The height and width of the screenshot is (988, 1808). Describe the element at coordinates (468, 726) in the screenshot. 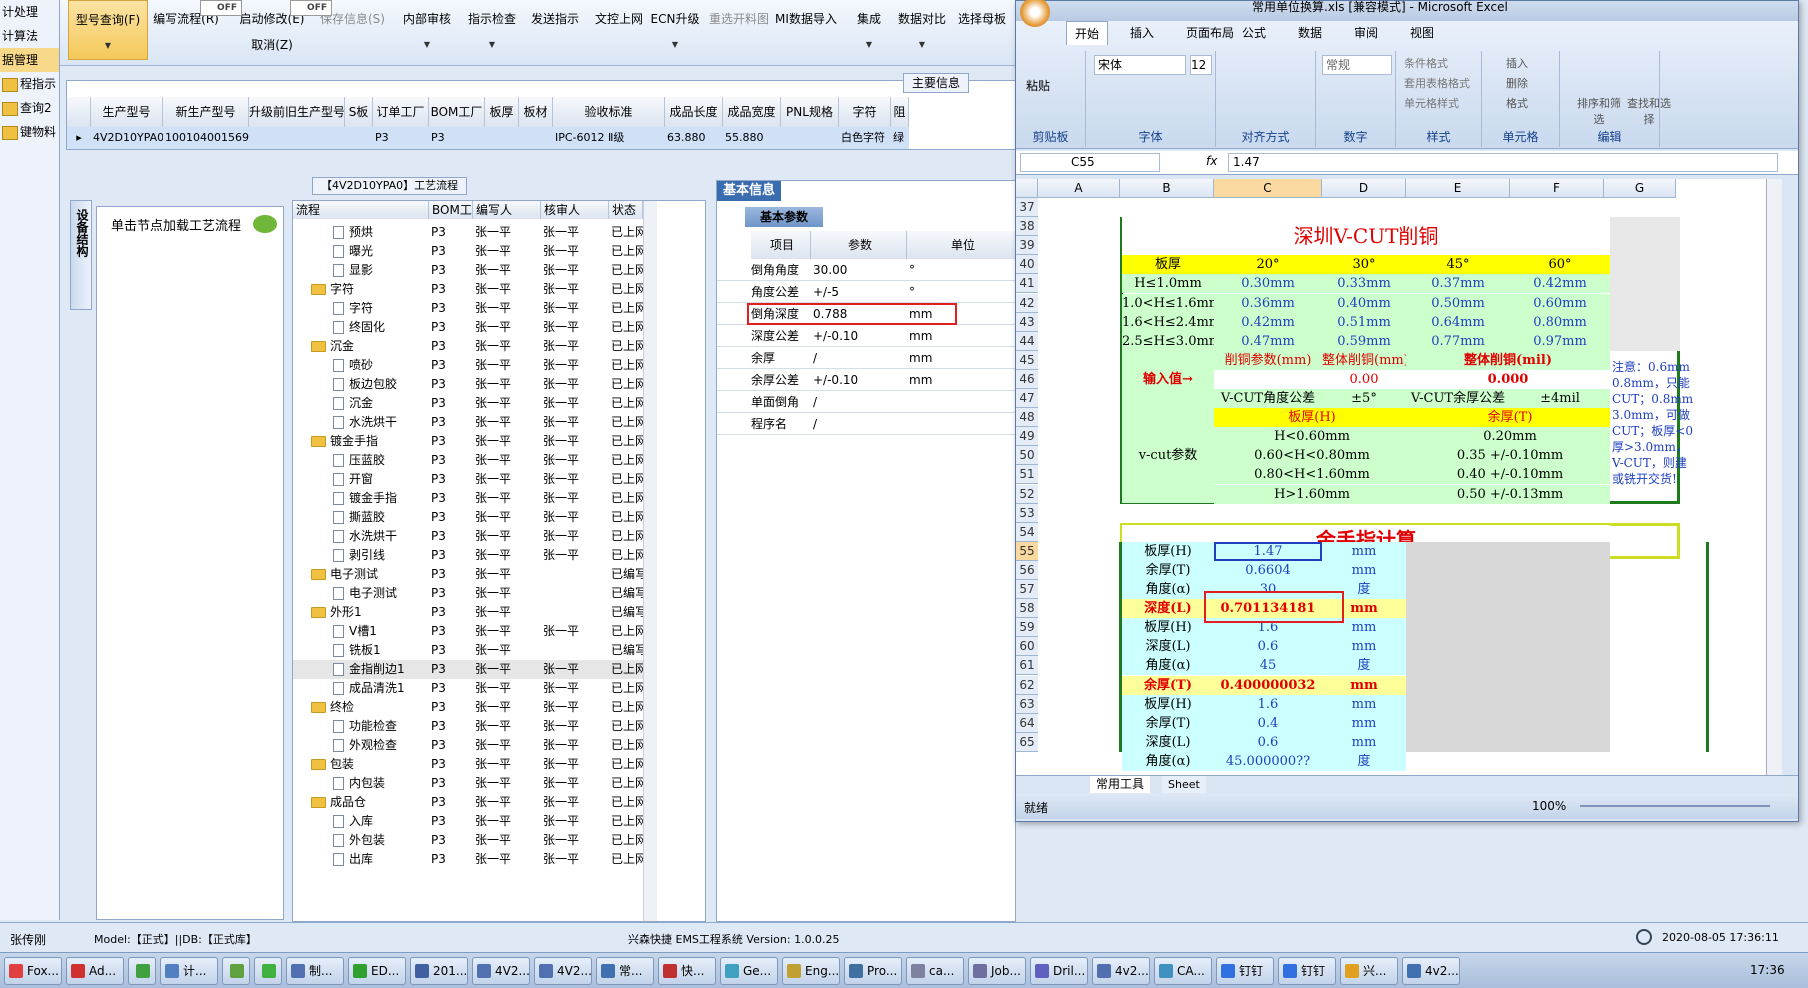

I see `process-row: 功能检查 P3 张一平 张一平 已上网` at that location.